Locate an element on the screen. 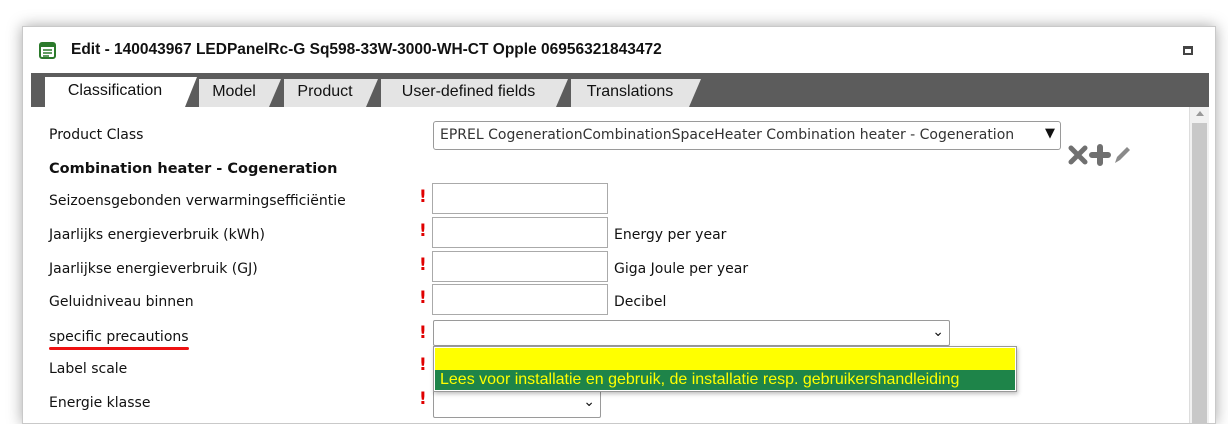  plus-icon is located at coordinates (1100, 155).